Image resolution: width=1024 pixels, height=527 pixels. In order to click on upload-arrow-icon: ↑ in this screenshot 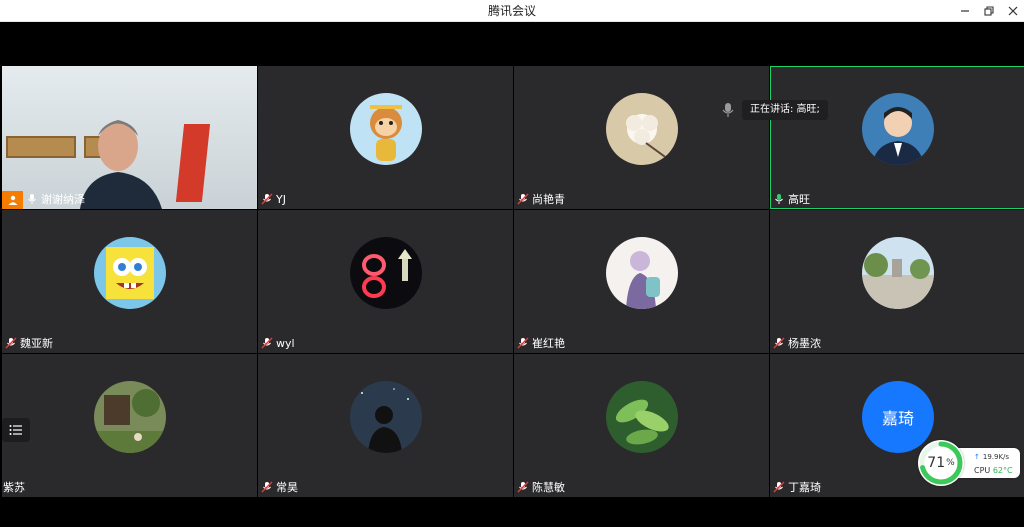, I will do `click(977, 457)`.